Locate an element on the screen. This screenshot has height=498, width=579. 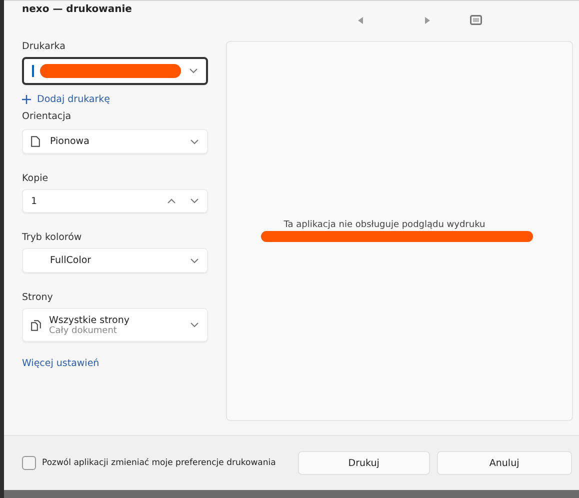
color-mode-dropdown: FullColor is located at coordinates (115, 260).